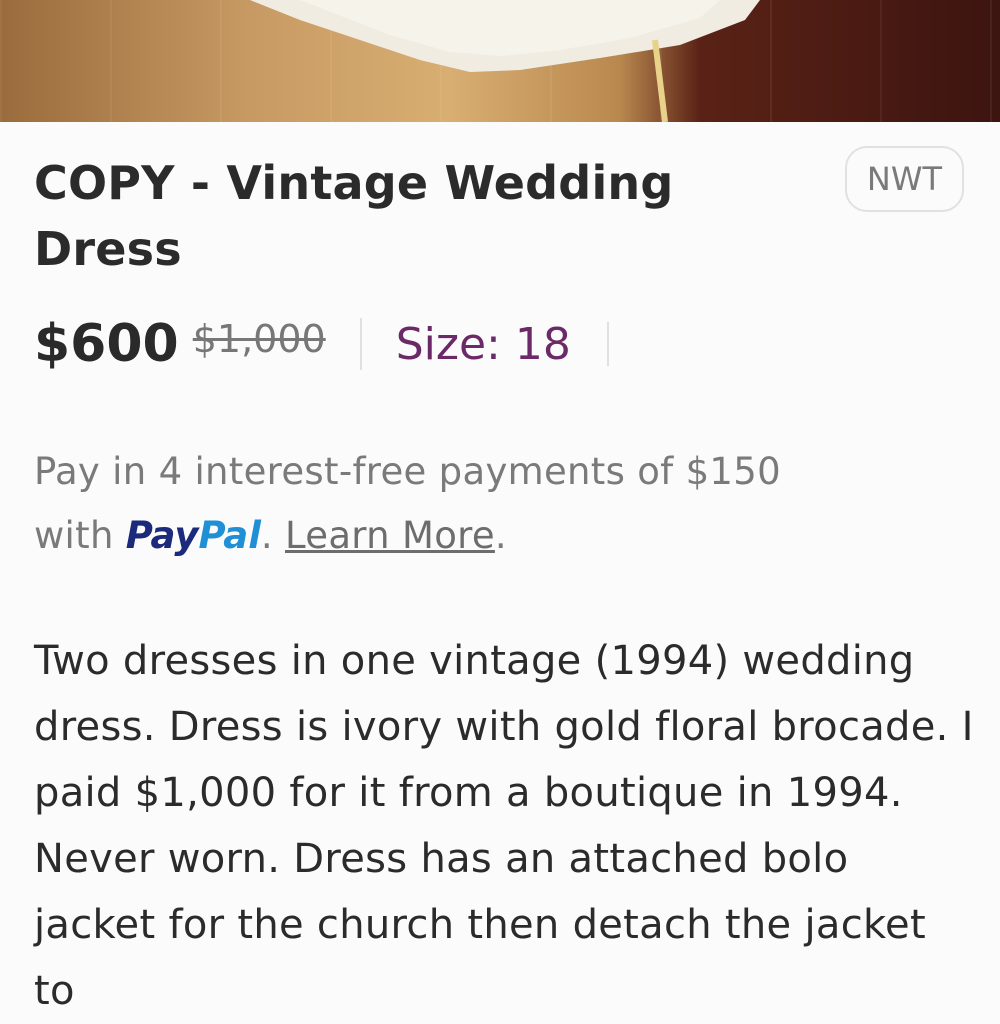 Image resolution: width=1000 pixels, height=1024 pixels. I want to click on product-photo, so click(500, 61).